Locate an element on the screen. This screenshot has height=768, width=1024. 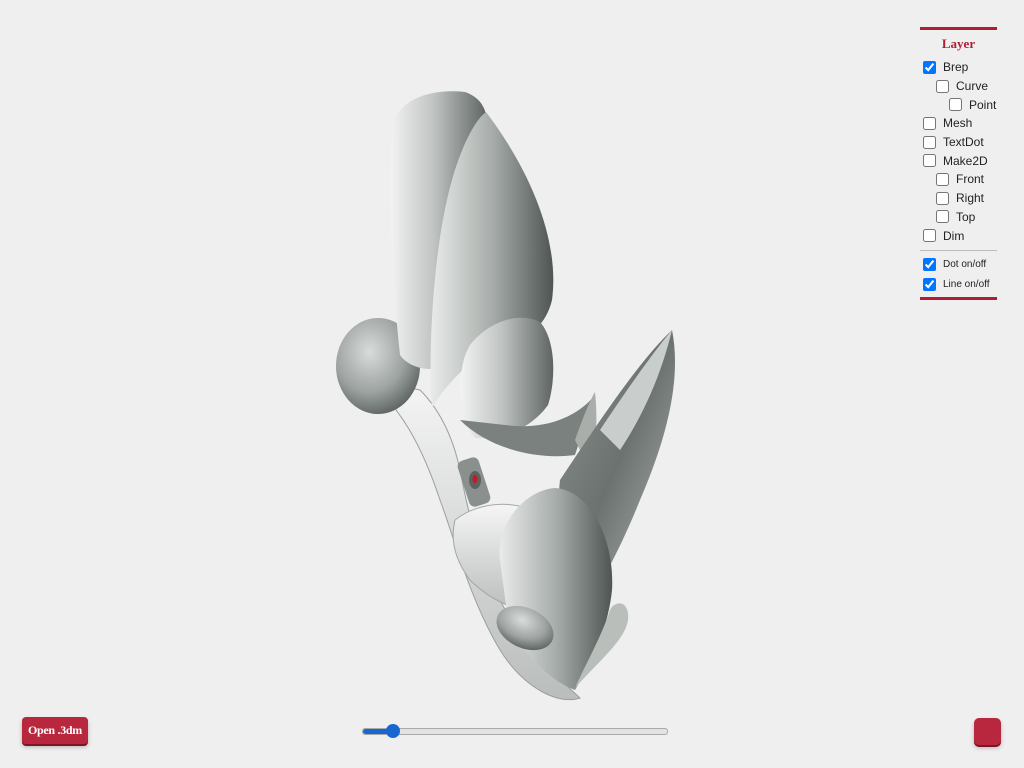
layer-textdot: TextDot is located at coordinates (958, 142).